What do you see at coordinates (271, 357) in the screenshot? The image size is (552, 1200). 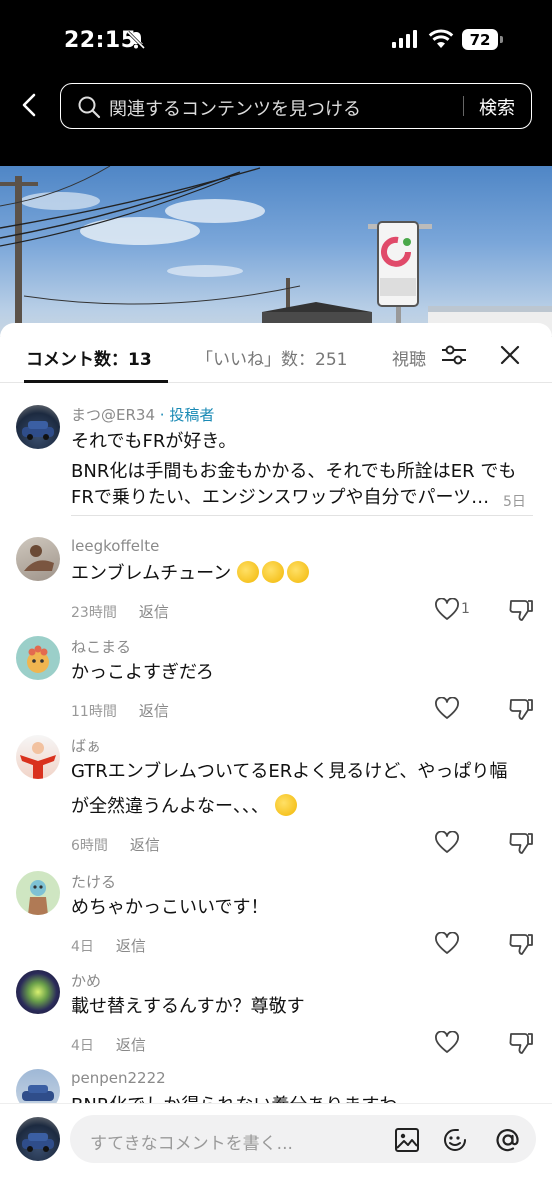 I see `tab-likes: 「いいね」数：251` at bounding box center [271, 357].